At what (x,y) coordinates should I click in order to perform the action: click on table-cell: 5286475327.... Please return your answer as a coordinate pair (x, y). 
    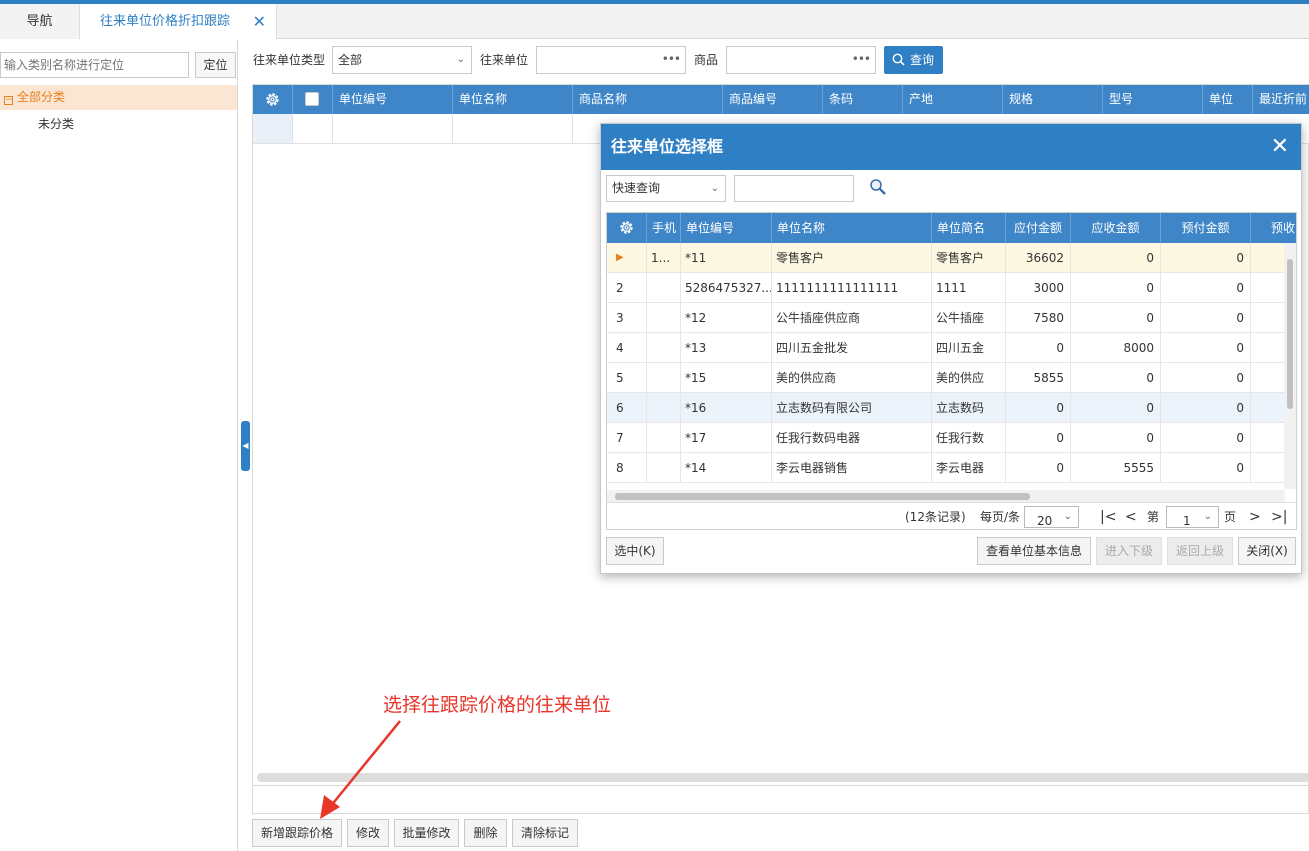
    Looking at the image, I should click on (726, 288).